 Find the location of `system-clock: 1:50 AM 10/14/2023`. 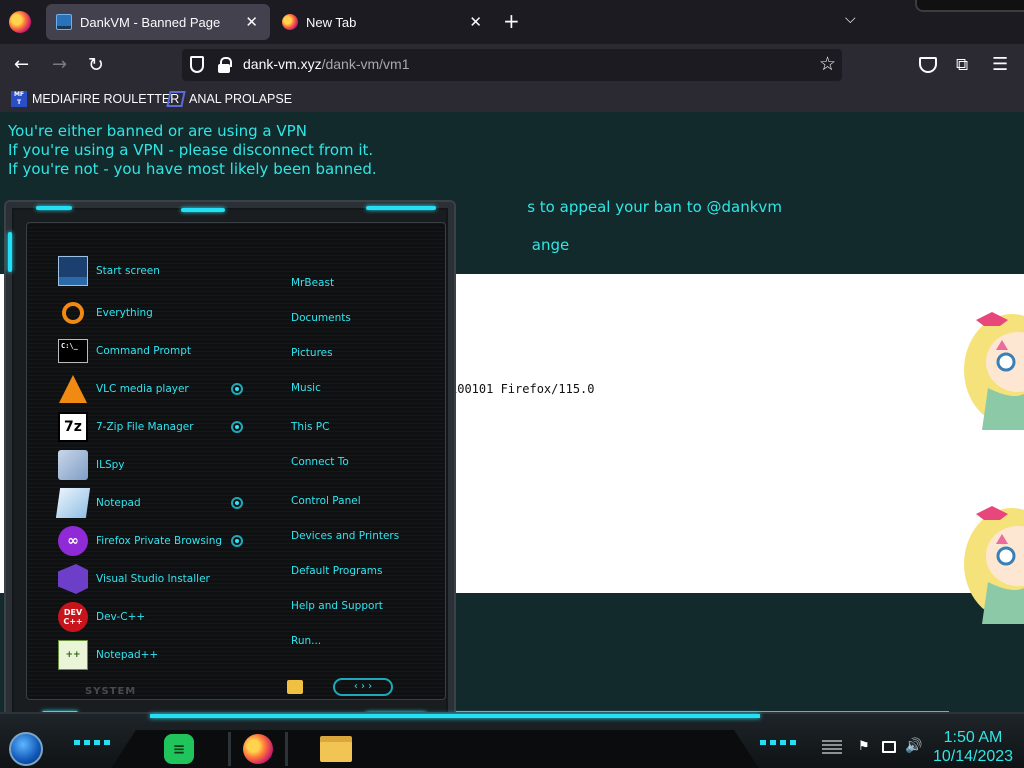

system-clock: 1:50 AM 10/14/2023 is located at coordinates (973, 747).